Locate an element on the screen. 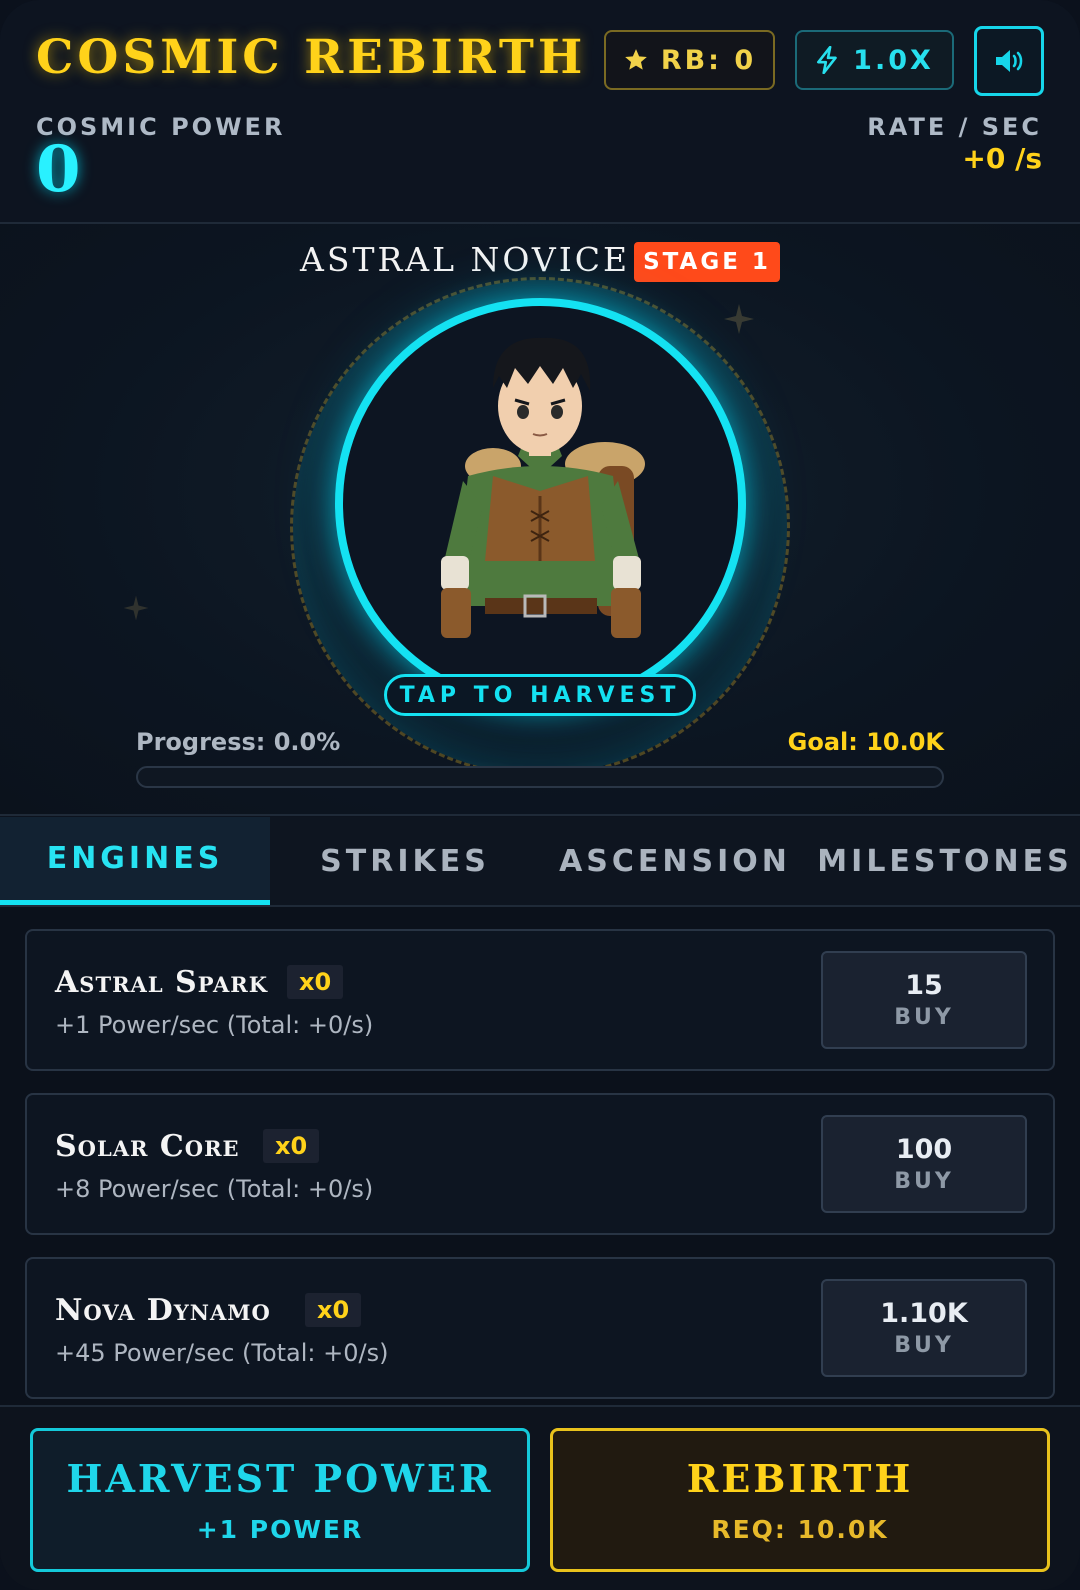  tab-bar: ENGINES STRIKES ASCENSION MILESTONES is located at coordinates (540, 862).